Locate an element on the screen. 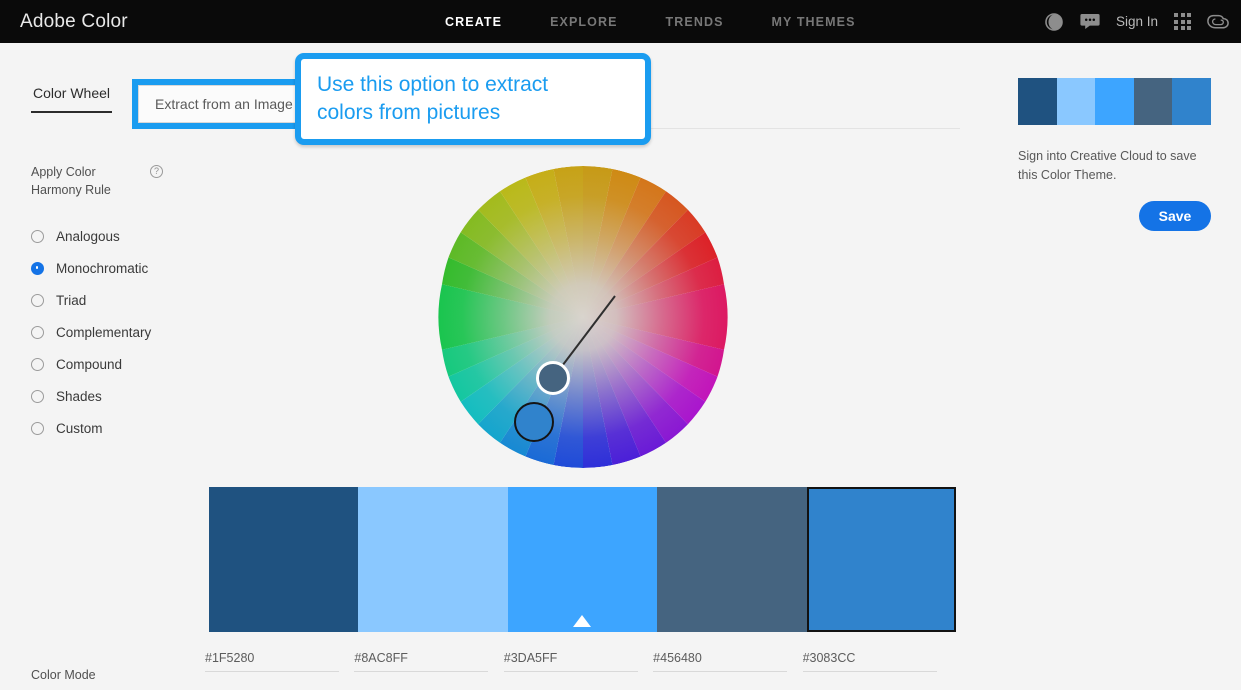  harmony-option-label: Custom is located at coordinates (79, 428).